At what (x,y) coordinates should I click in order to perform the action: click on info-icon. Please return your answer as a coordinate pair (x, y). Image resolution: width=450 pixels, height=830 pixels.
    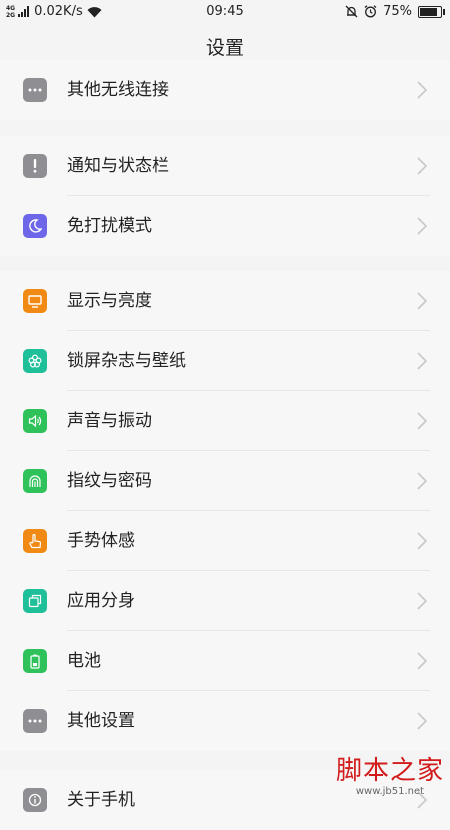
    Looking at the image, I should click on (35, 800).